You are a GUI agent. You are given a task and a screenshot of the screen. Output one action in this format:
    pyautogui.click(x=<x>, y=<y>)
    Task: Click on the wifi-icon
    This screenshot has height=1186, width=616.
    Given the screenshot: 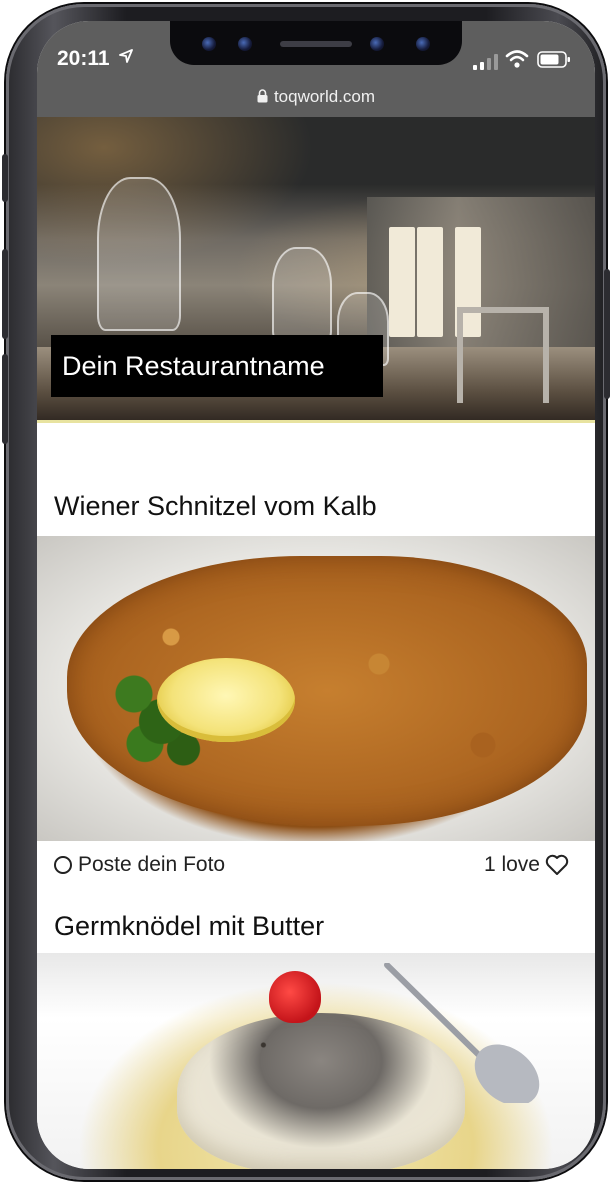 What is the action you would take?
    pyautogui.click(x=517, y=59)
    